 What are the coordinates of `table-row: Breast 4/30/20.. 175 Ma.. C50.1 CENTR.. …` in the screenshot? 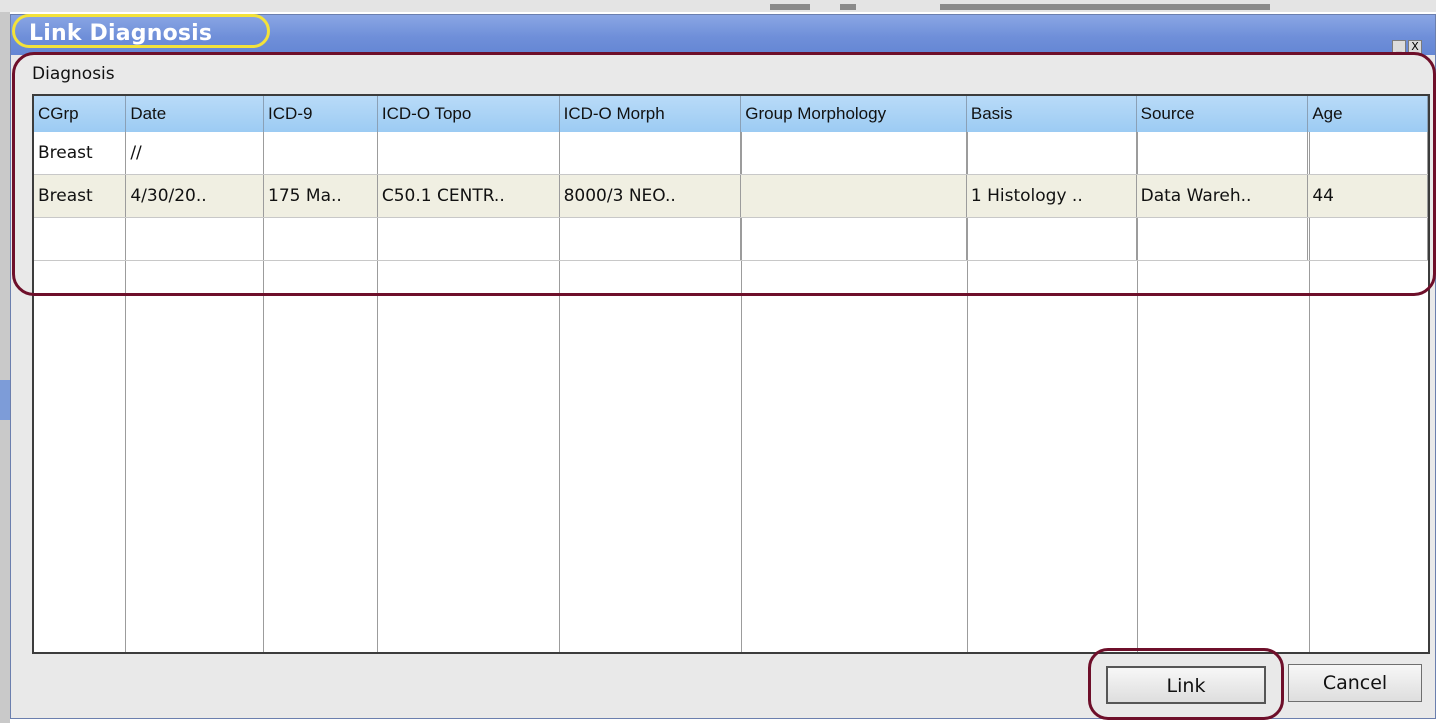 It's located at (731, 196).